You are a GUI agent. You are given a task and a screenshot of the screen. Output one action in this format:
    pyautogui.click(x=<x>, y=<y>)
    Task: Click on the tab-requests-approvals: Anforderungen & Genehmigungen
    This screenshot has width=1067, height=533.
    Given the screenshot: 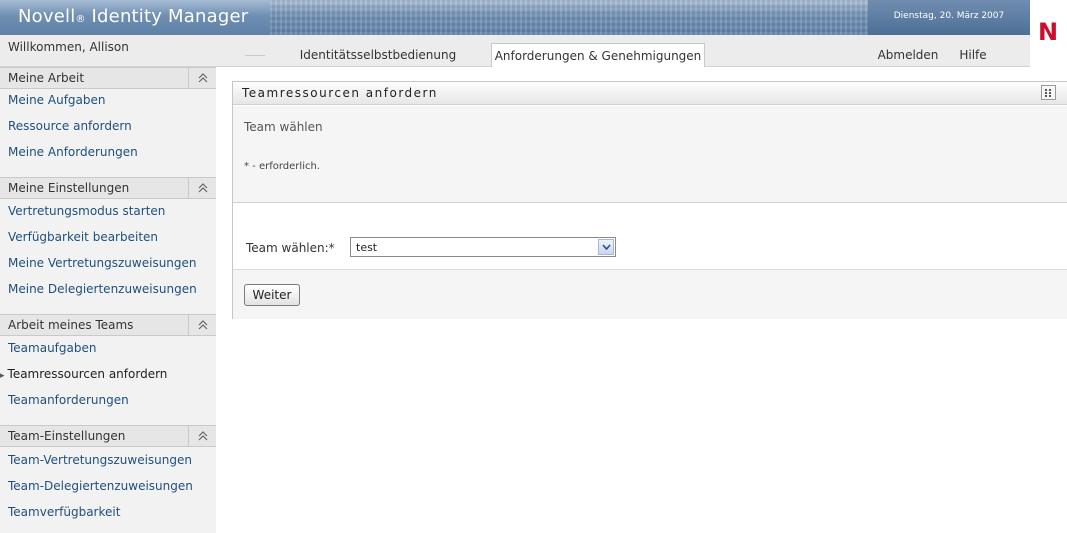 What is the action you would take?
    pyautogui.click(x=598, y=55)
    